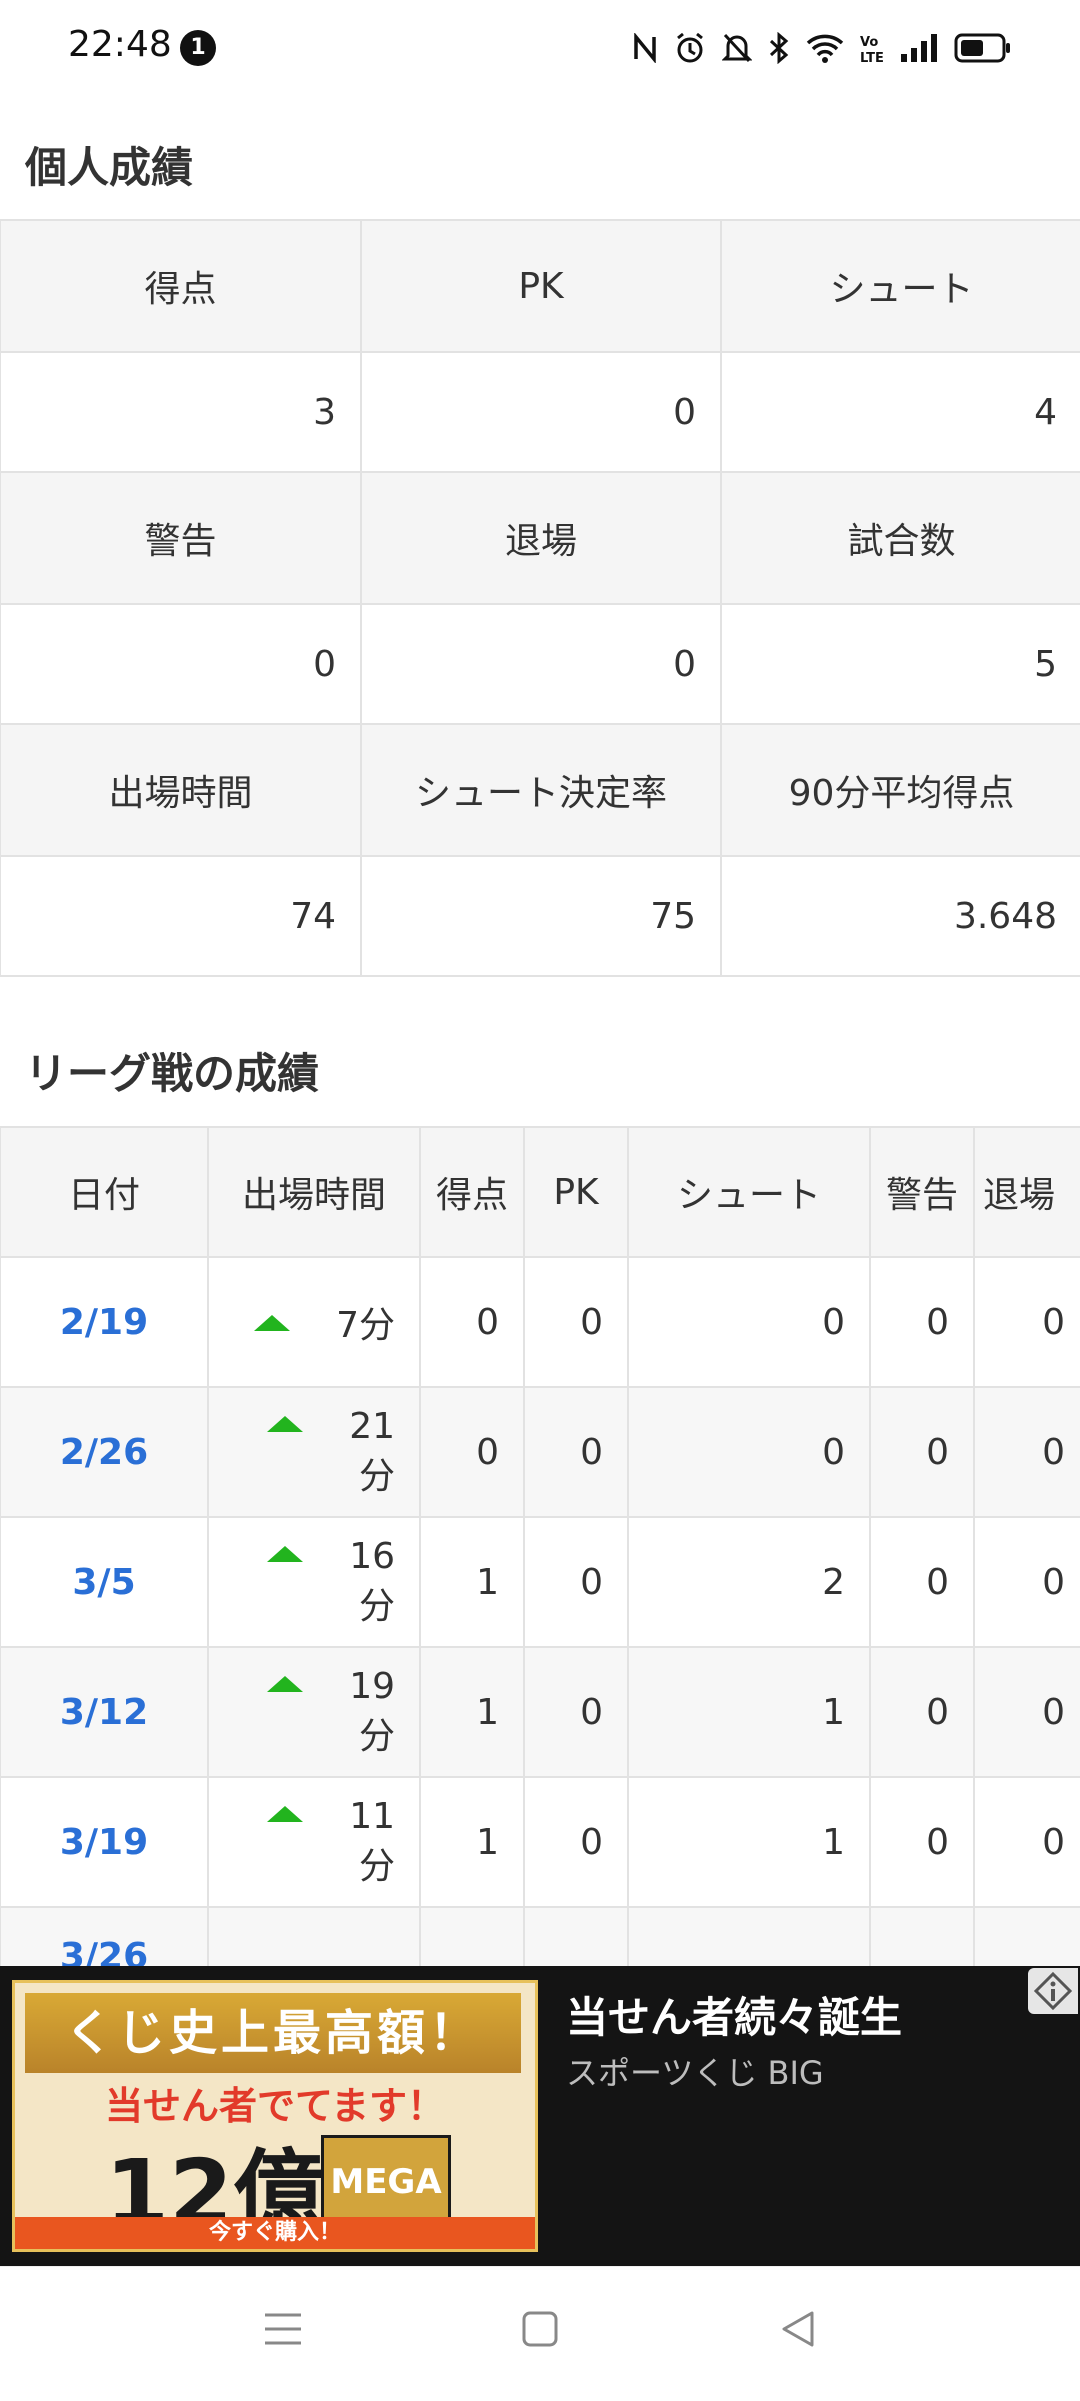  Describe the element at coordinates (273, 2033) in the screenshot. I see `ad-image-banner: くじ史上最高額！` at that location.